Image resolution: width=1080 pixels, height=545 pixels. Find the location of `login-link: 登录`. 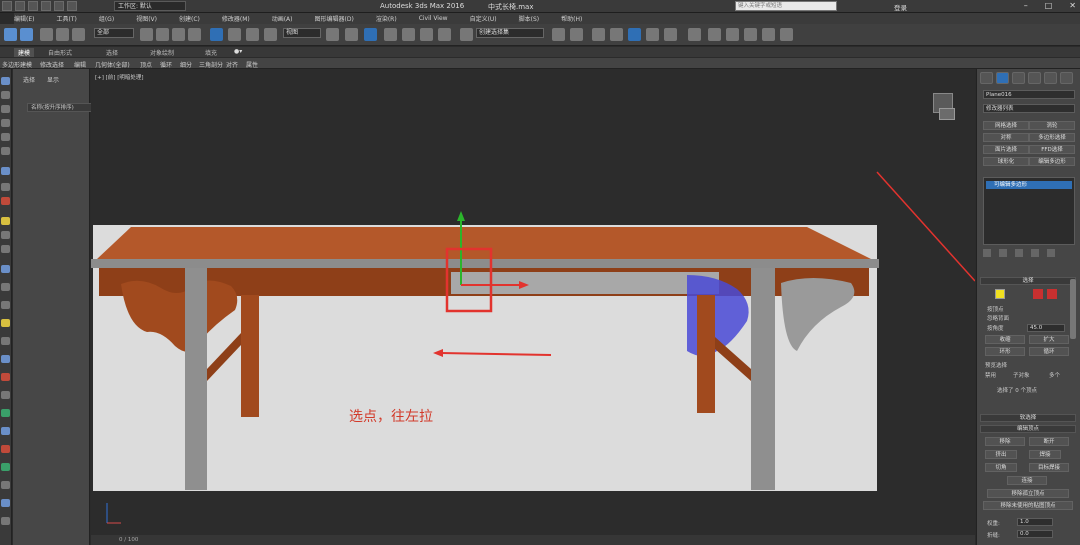

login-link: 登录 is located at coordinates (900, 7).